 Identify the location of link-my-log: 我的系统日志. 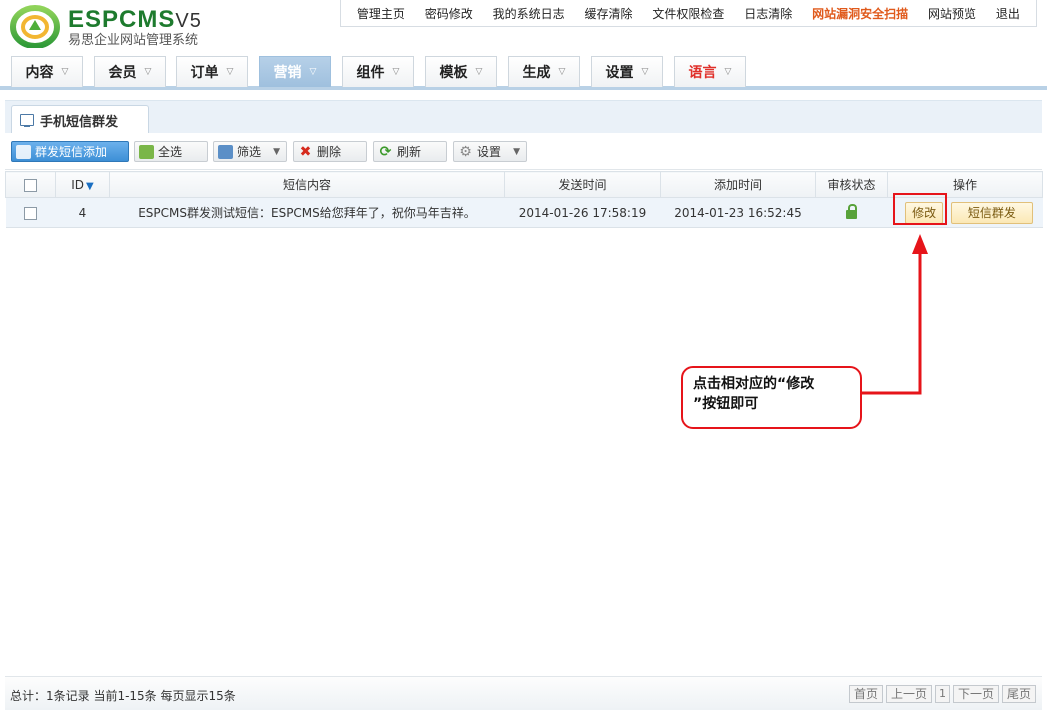
(529, 13).